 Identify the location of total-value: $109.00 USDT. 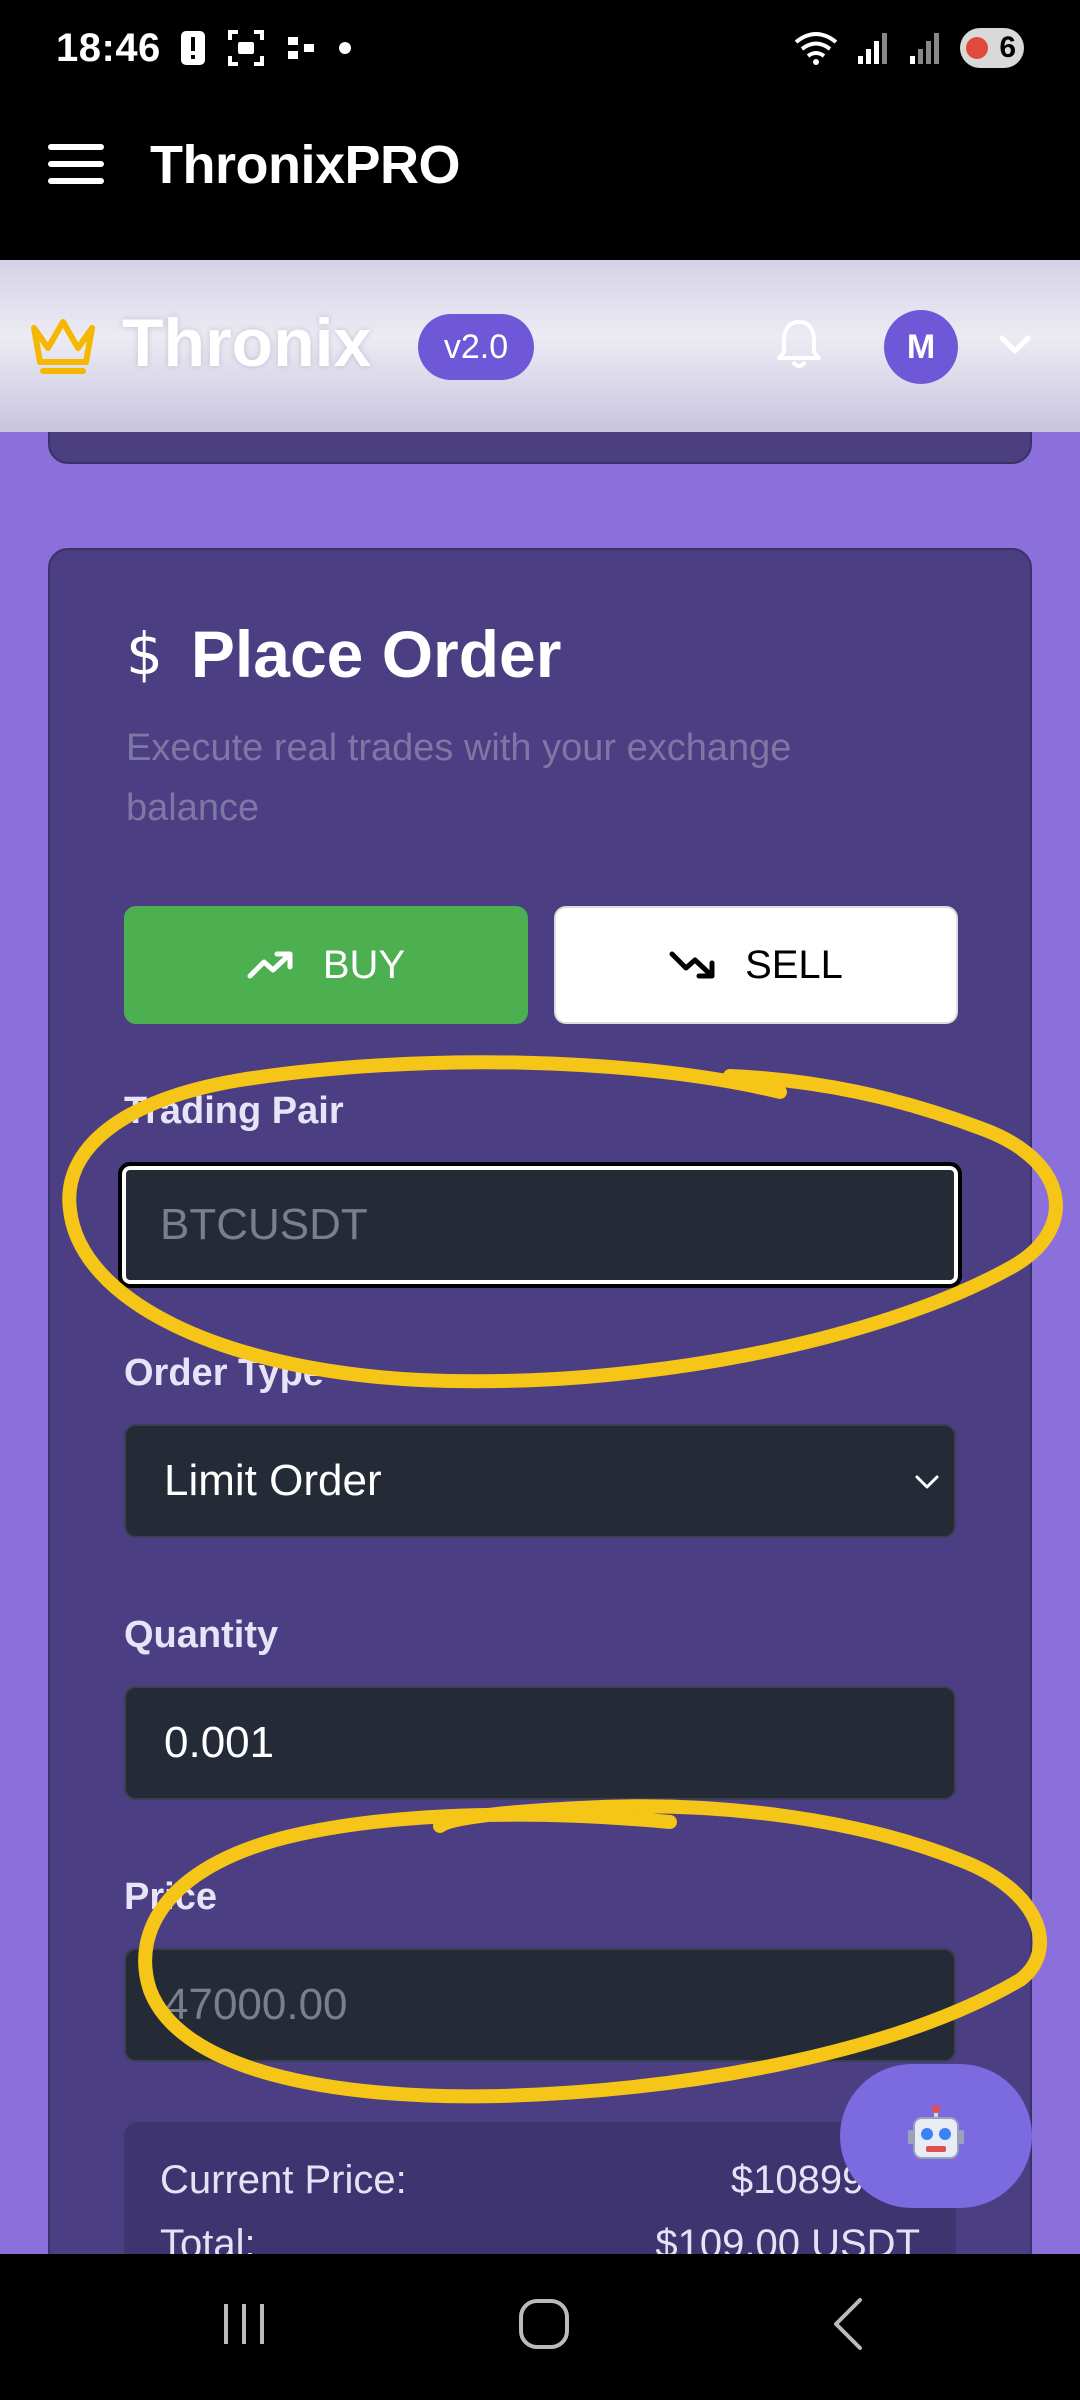
(787, 2238).